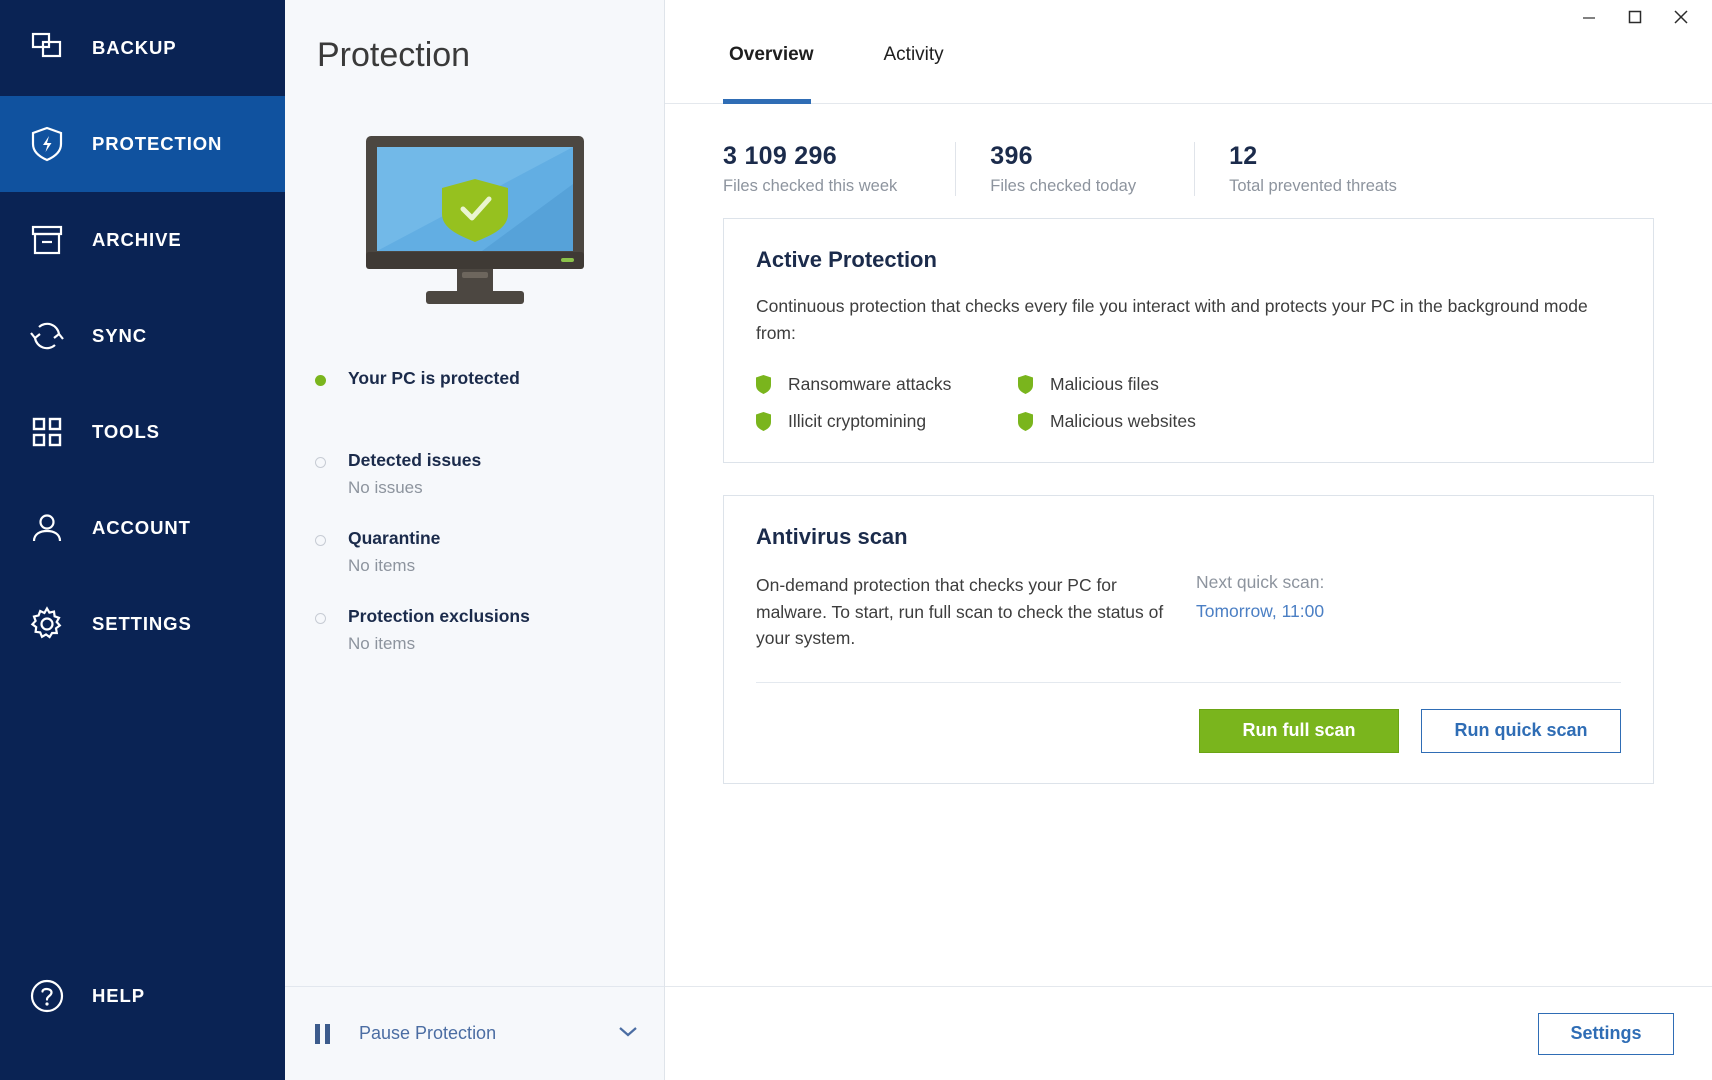 The image size is (1712, 1080). I want to click on next-quick-scan-value: Tomorrow, 11:00, so click(1260, 611).